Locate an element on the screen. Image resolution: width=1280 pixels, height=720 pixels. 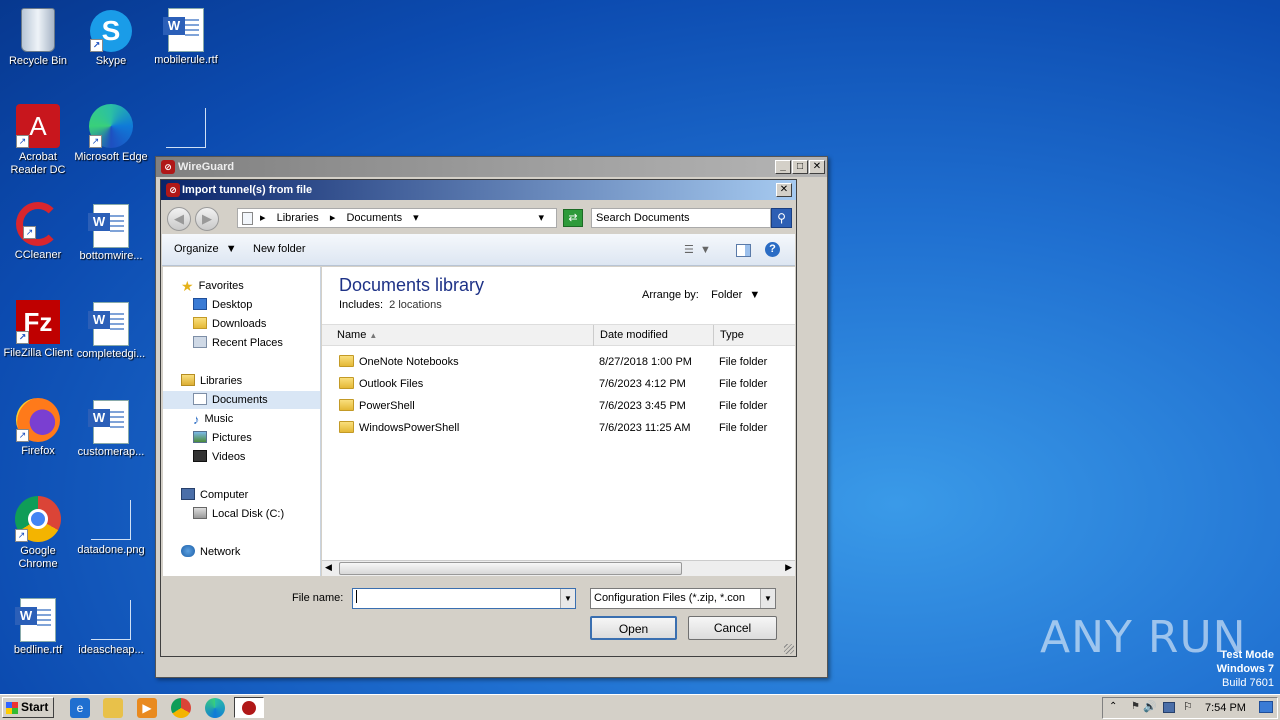
chrome-taskbar-icon is located at coordinates (181, 708).